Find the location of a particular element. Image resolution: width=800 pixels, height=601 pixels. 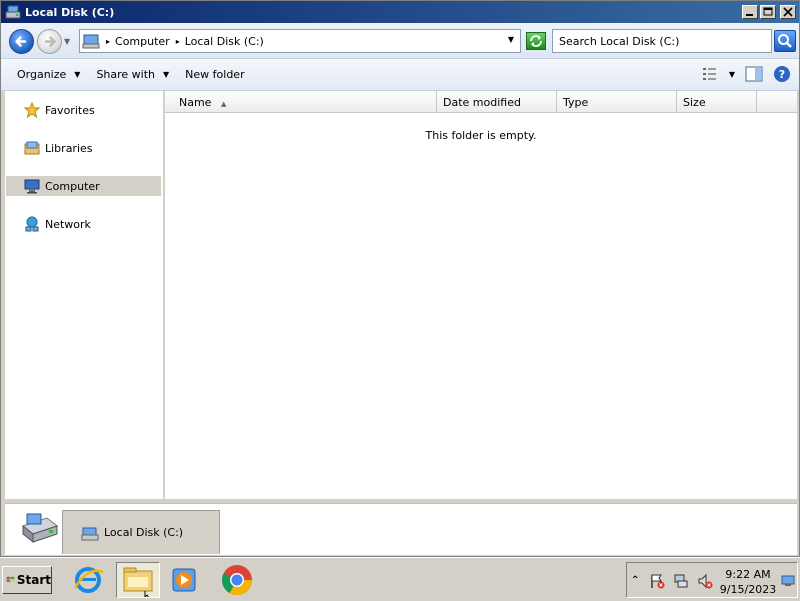

sort-ascending-icon: ▲ is located at coordinates (223, 104).